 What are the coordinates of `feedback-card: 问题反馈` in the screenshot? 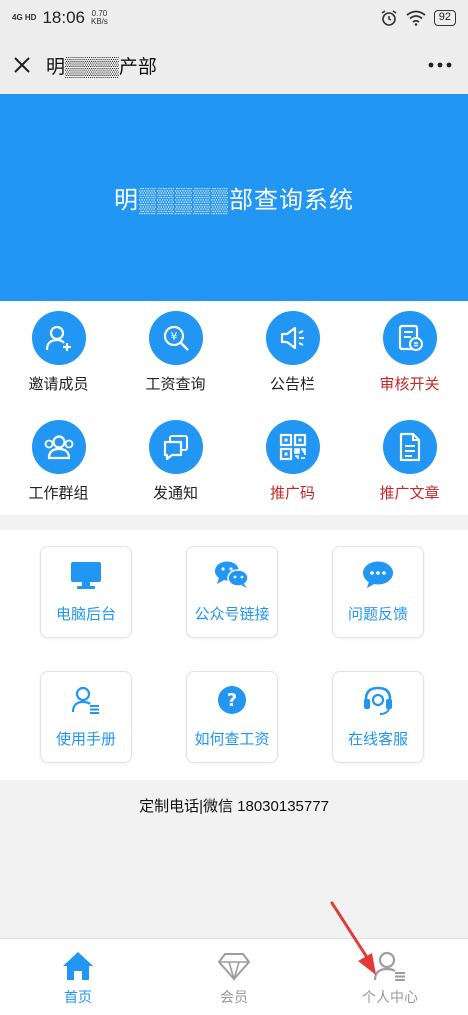 It's located at (378, 592).